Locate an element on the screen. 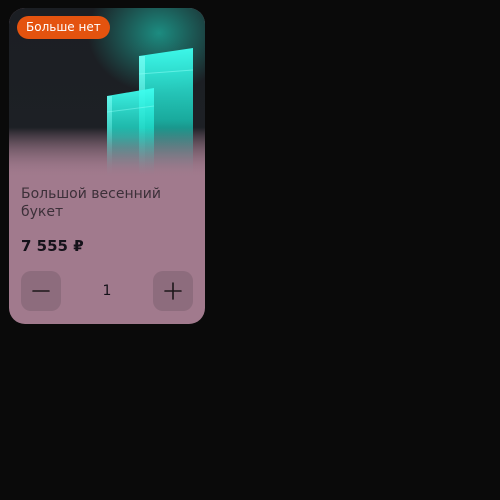 Image resolution: width=500 pixels, height=500 pixels. quantity-value: 1 is located at coordinates (107, 291).